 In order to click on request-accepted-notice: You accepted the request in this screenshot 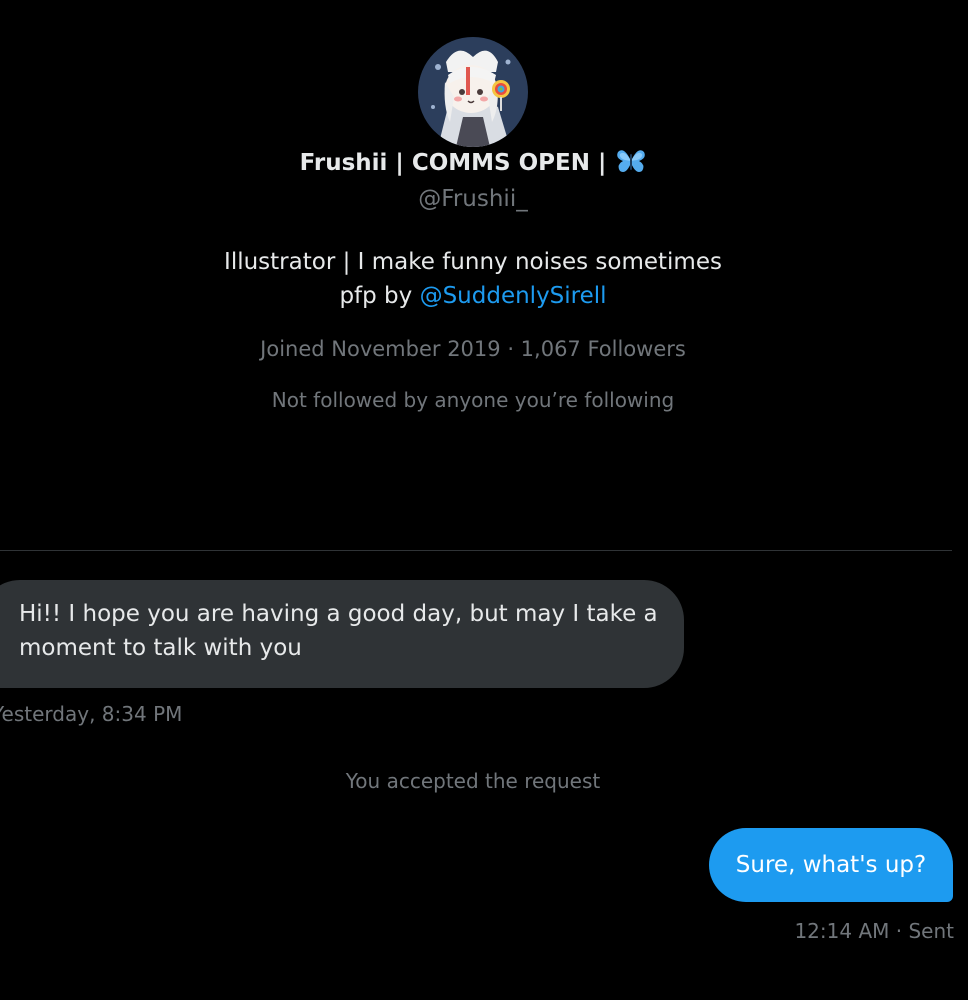, I will do `click(473, 781)`.